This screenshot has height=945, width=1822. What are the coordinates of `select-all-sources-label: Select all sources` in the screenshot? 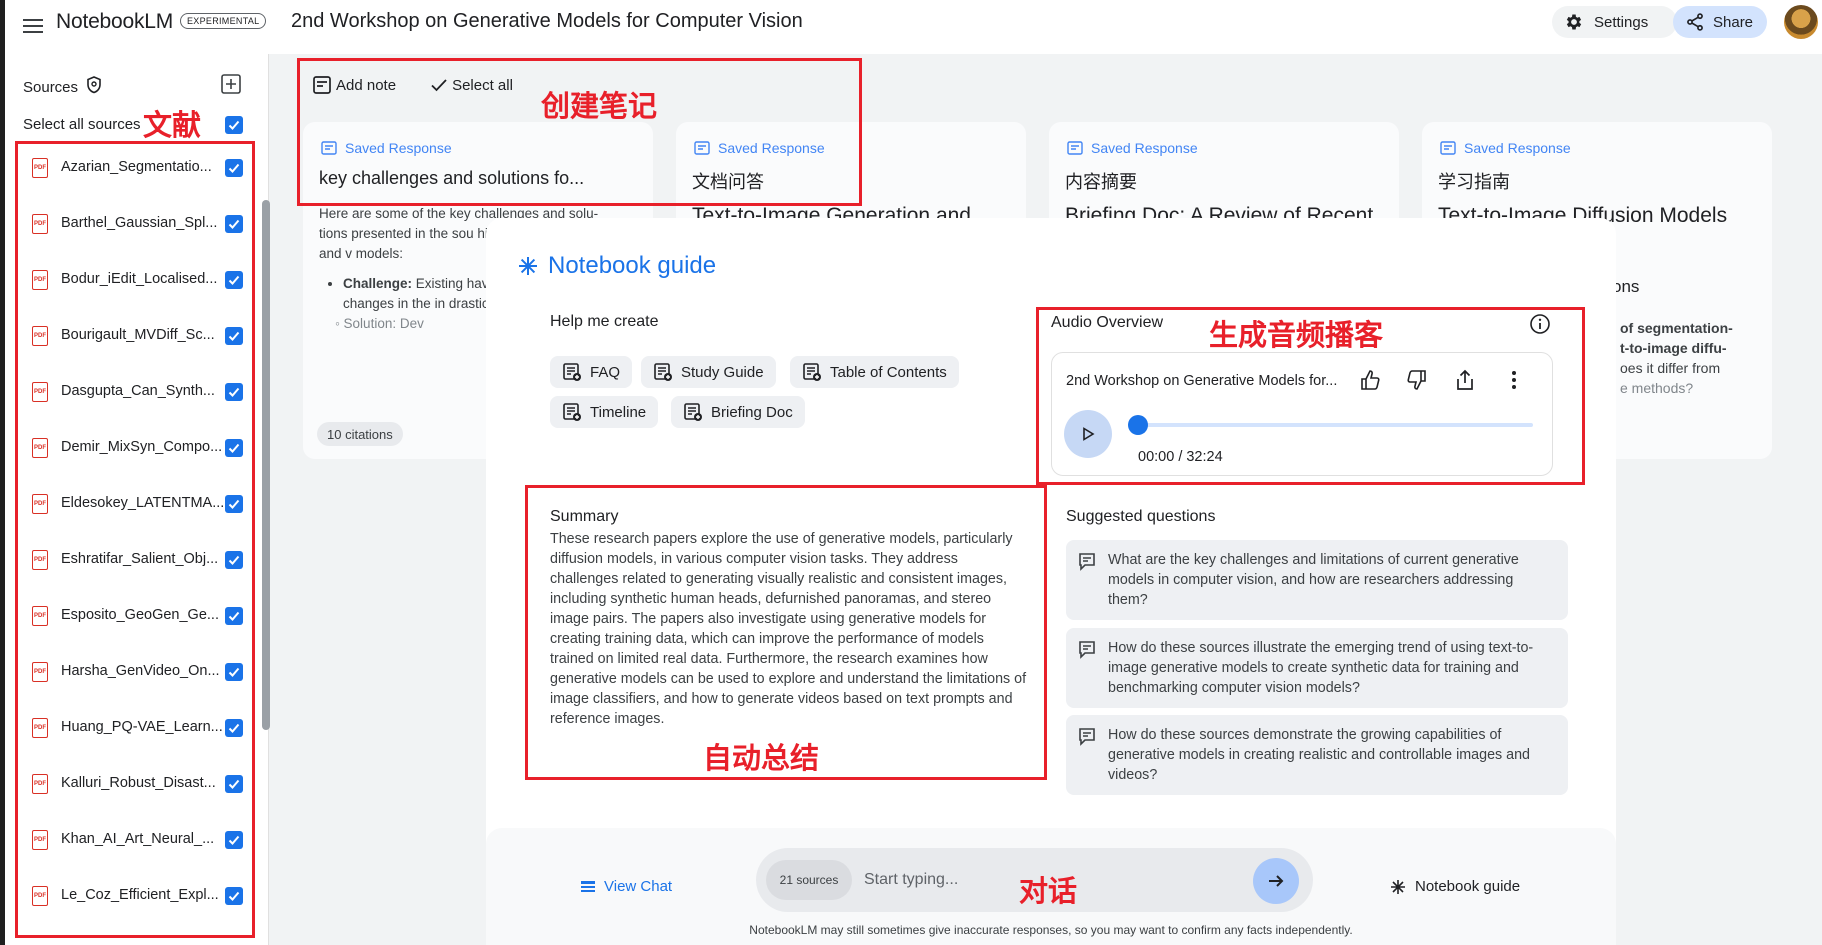 It's located at (82, 124).